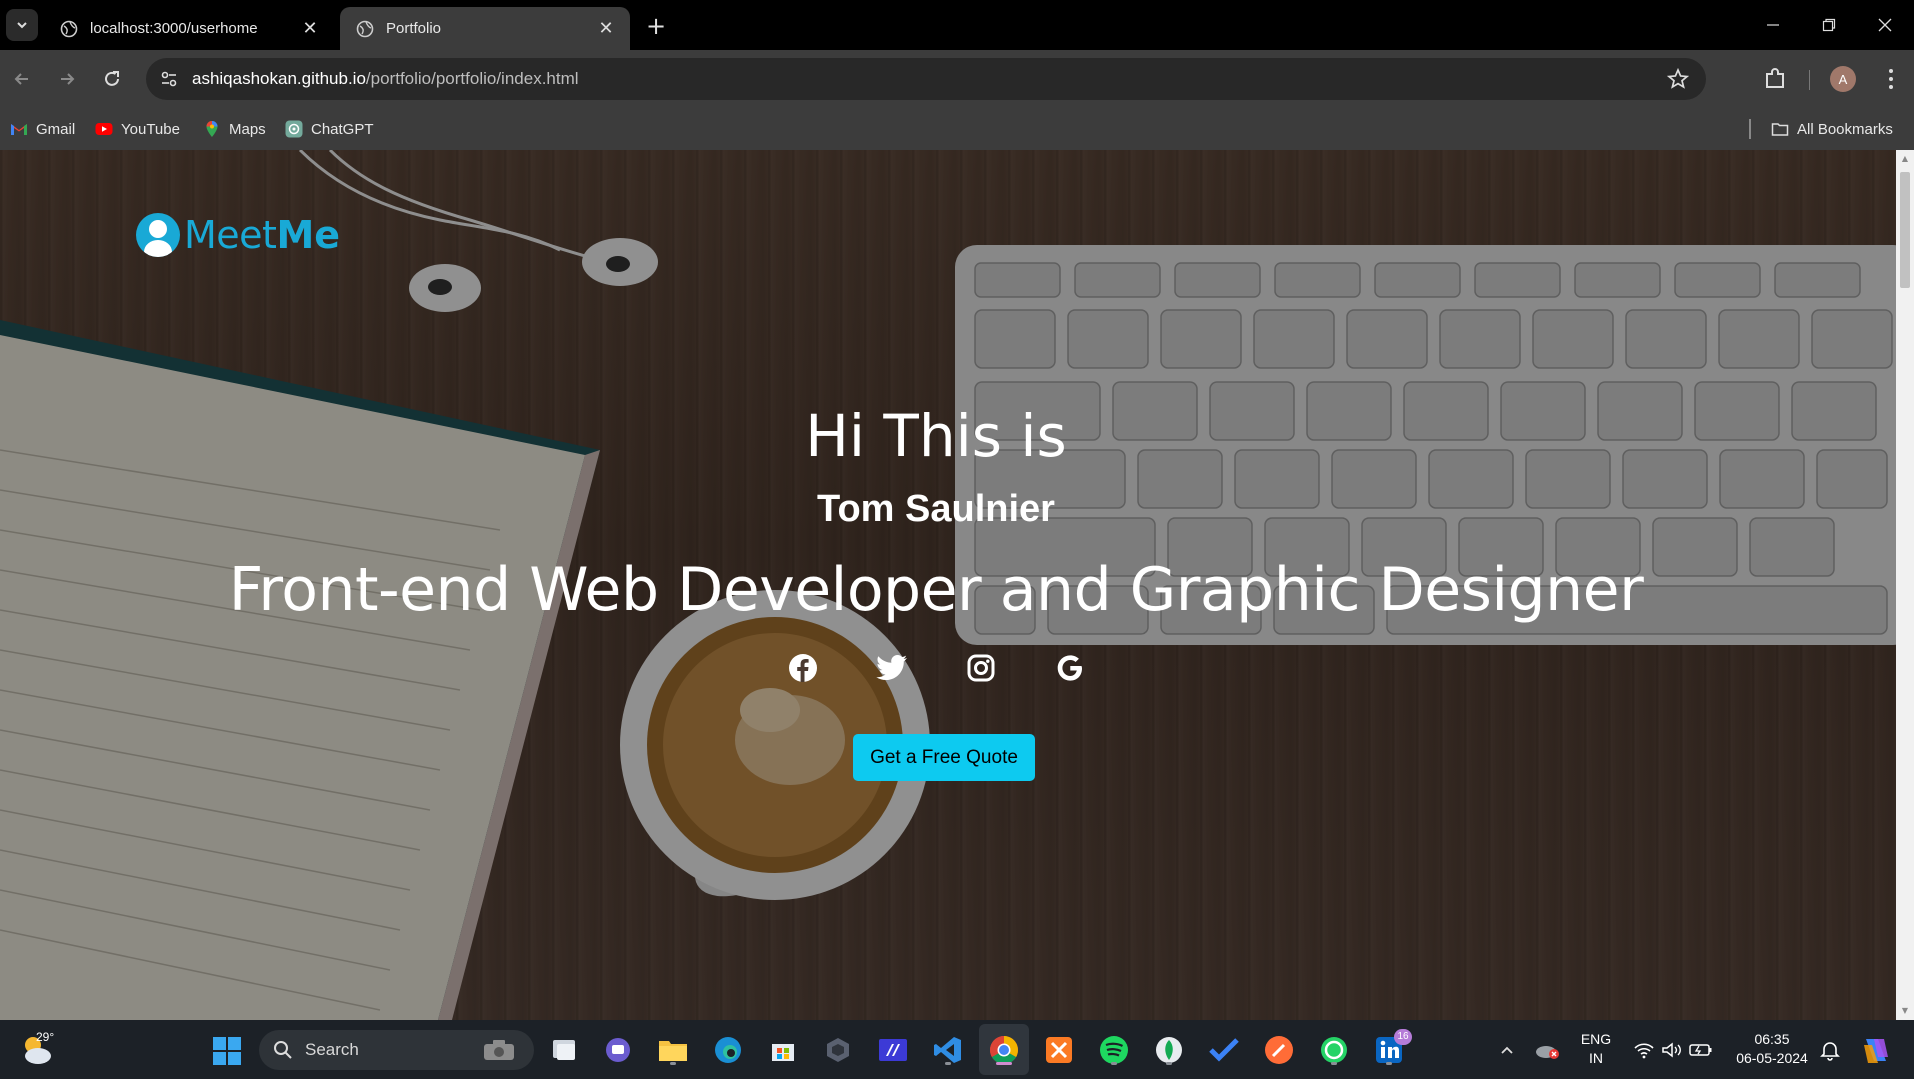 The image size is (1914, 1079). Describe the element at coordinates (329, 129) in the screenshot. I see `bookmark-chatgpt: ChatGPT` at that location.